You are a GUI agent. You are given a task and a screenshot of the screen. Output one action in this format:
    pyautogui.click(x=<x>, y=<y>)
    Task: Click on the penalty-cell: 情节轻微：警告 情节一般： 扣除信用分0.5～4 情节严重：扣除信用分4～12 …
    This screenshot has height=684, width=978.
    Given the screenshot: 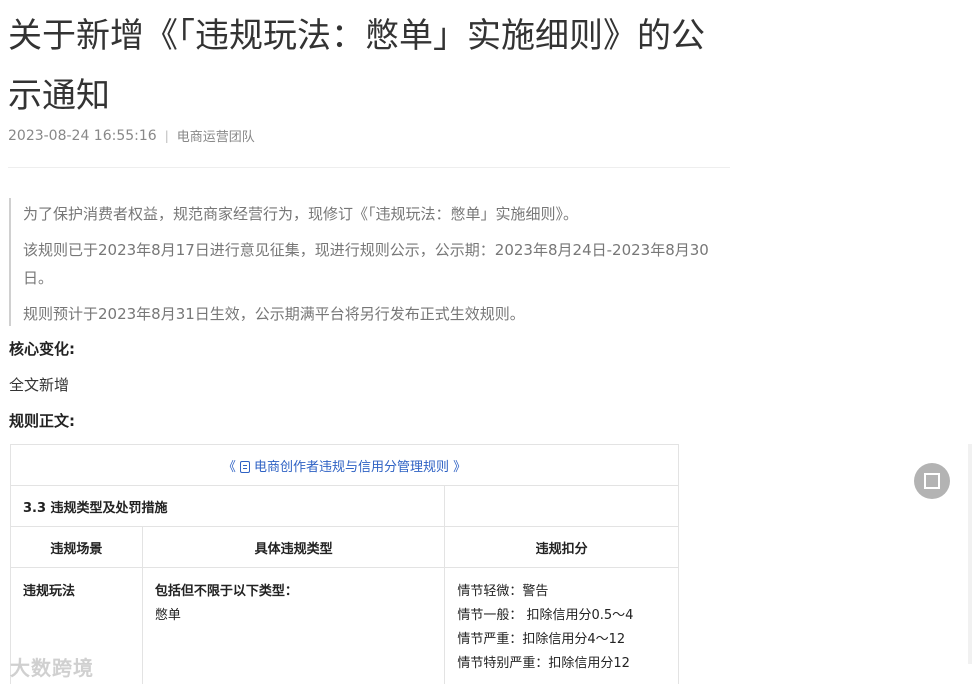 What is the action you would take?
    pyautogui.click(x=561, y=625)
    